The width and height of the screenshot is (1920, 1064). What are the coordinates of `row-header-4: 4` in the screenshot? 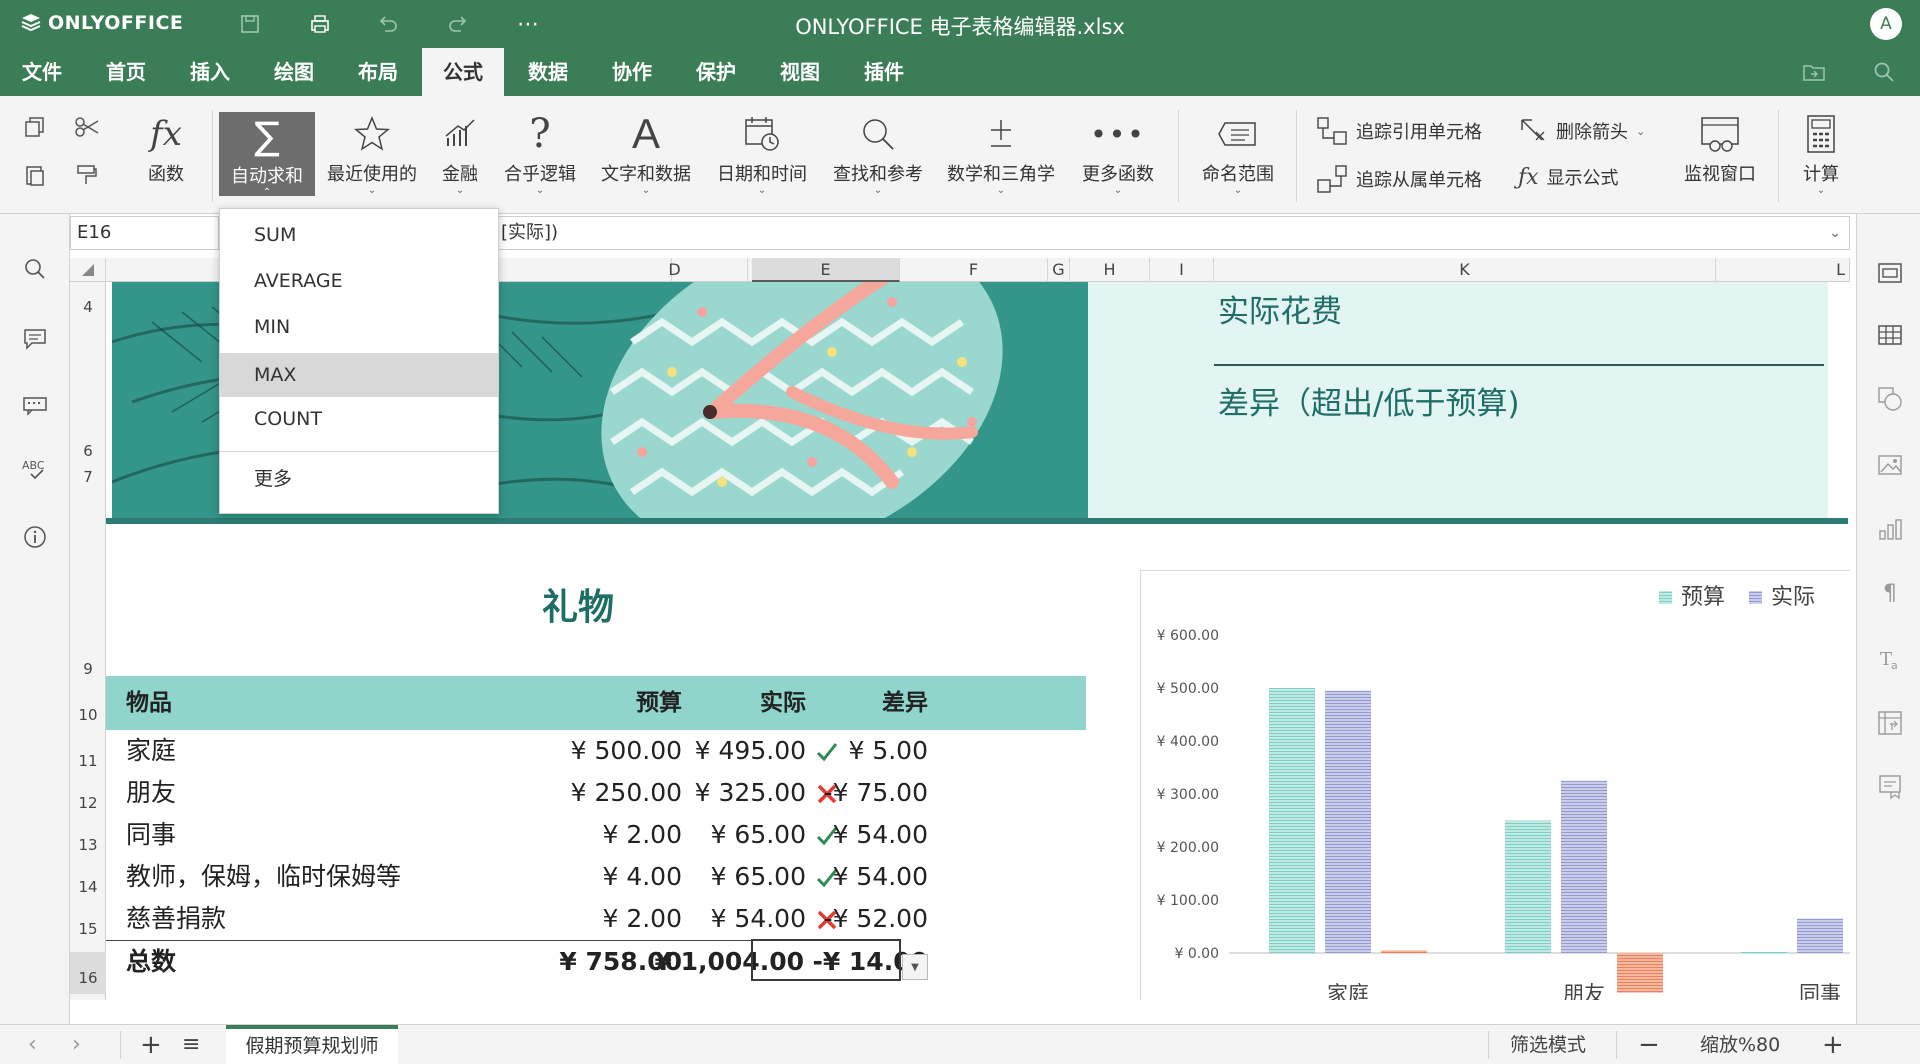 It's located at (88, 307).